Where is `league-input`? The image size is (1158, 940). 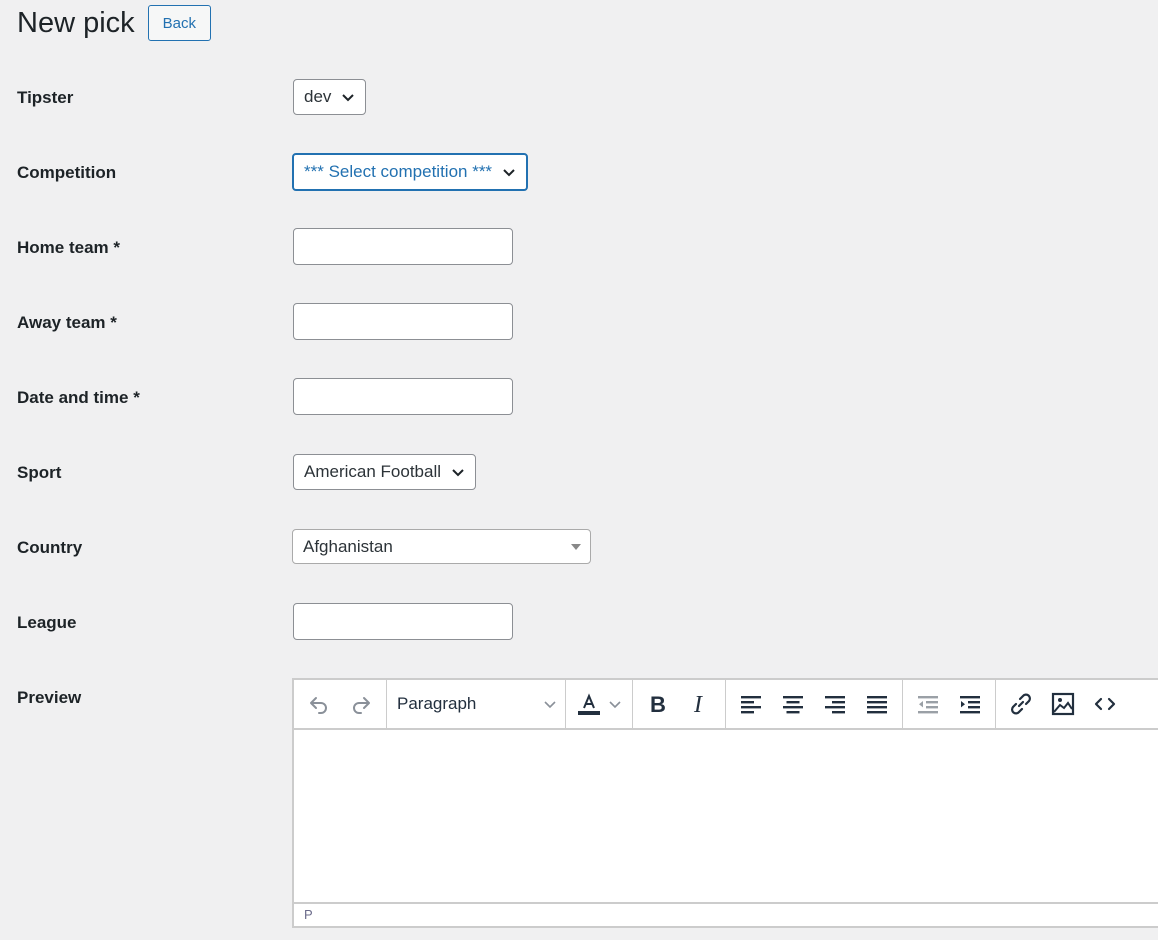
league-input is located at coordinates (403, 621).